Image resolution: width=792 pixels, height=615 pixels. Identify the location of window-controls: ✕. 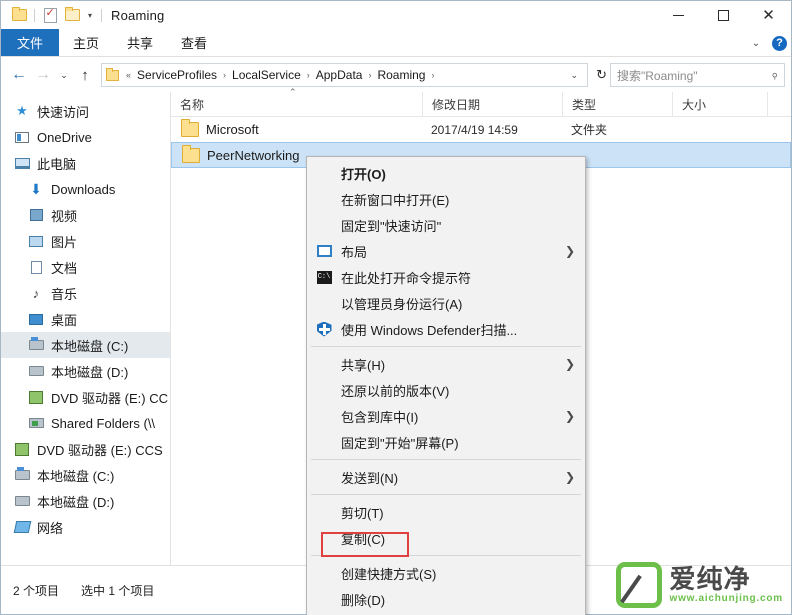
(723, 15).